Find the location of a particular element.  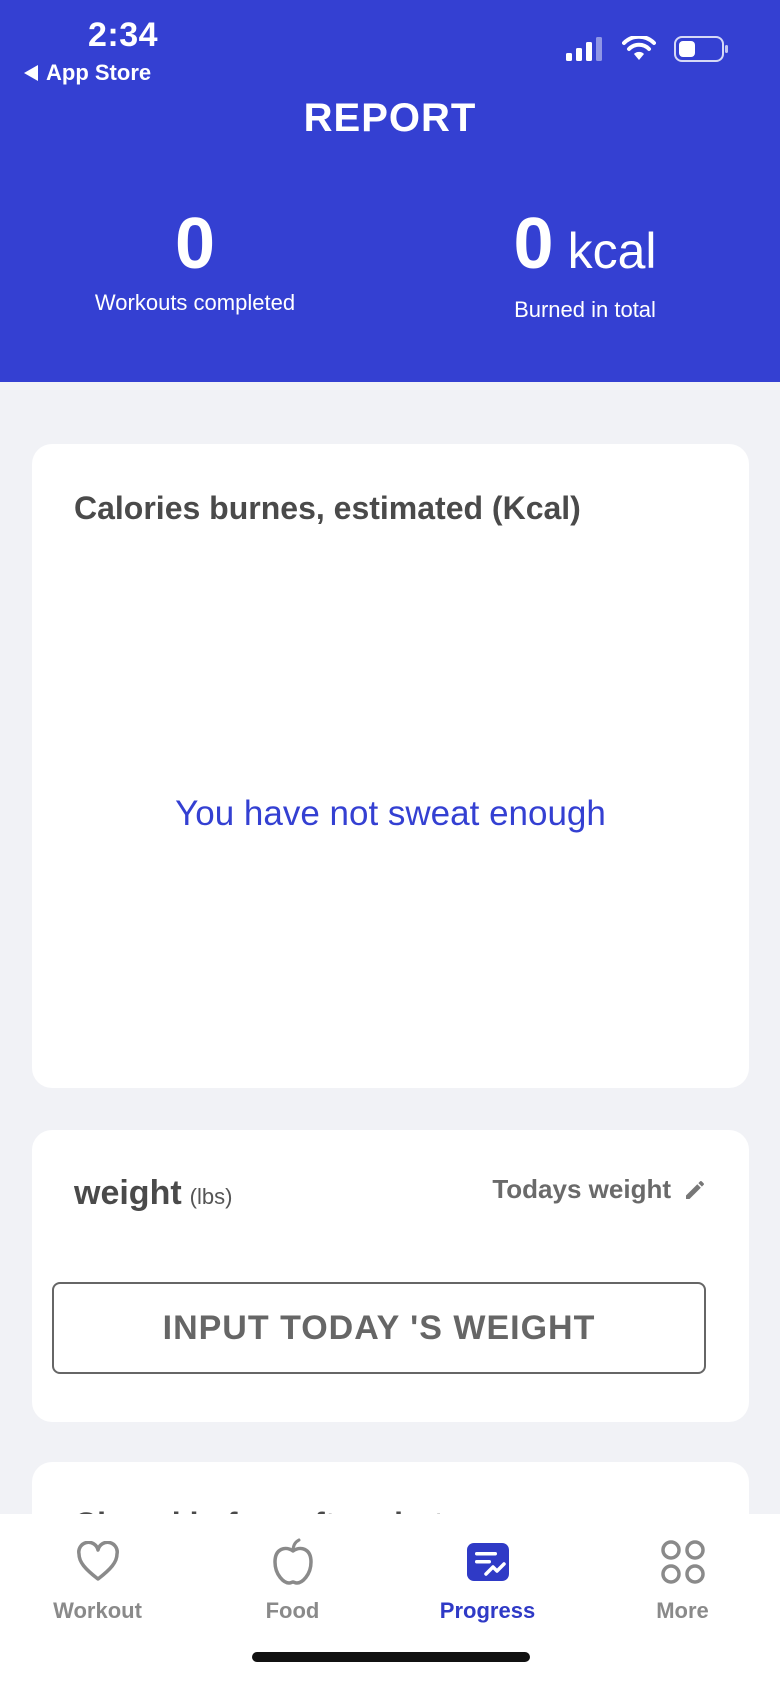

tab-label: Food is located at coordinates (292, 1610).